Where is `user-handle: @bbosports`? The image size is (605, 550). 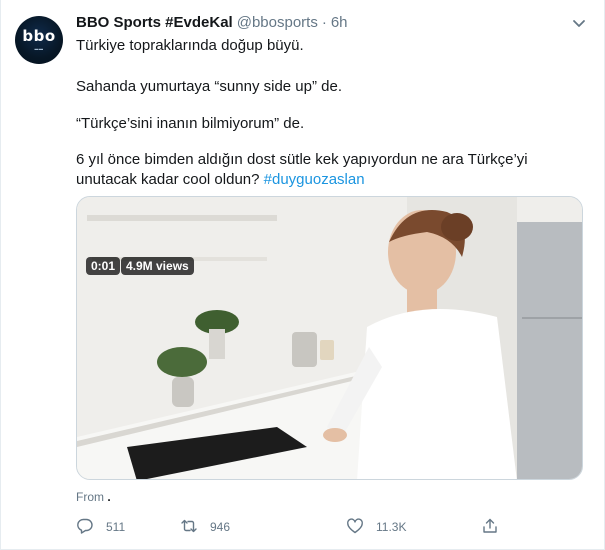
user-handle: @bbosports is located at coordinates (277, 22).